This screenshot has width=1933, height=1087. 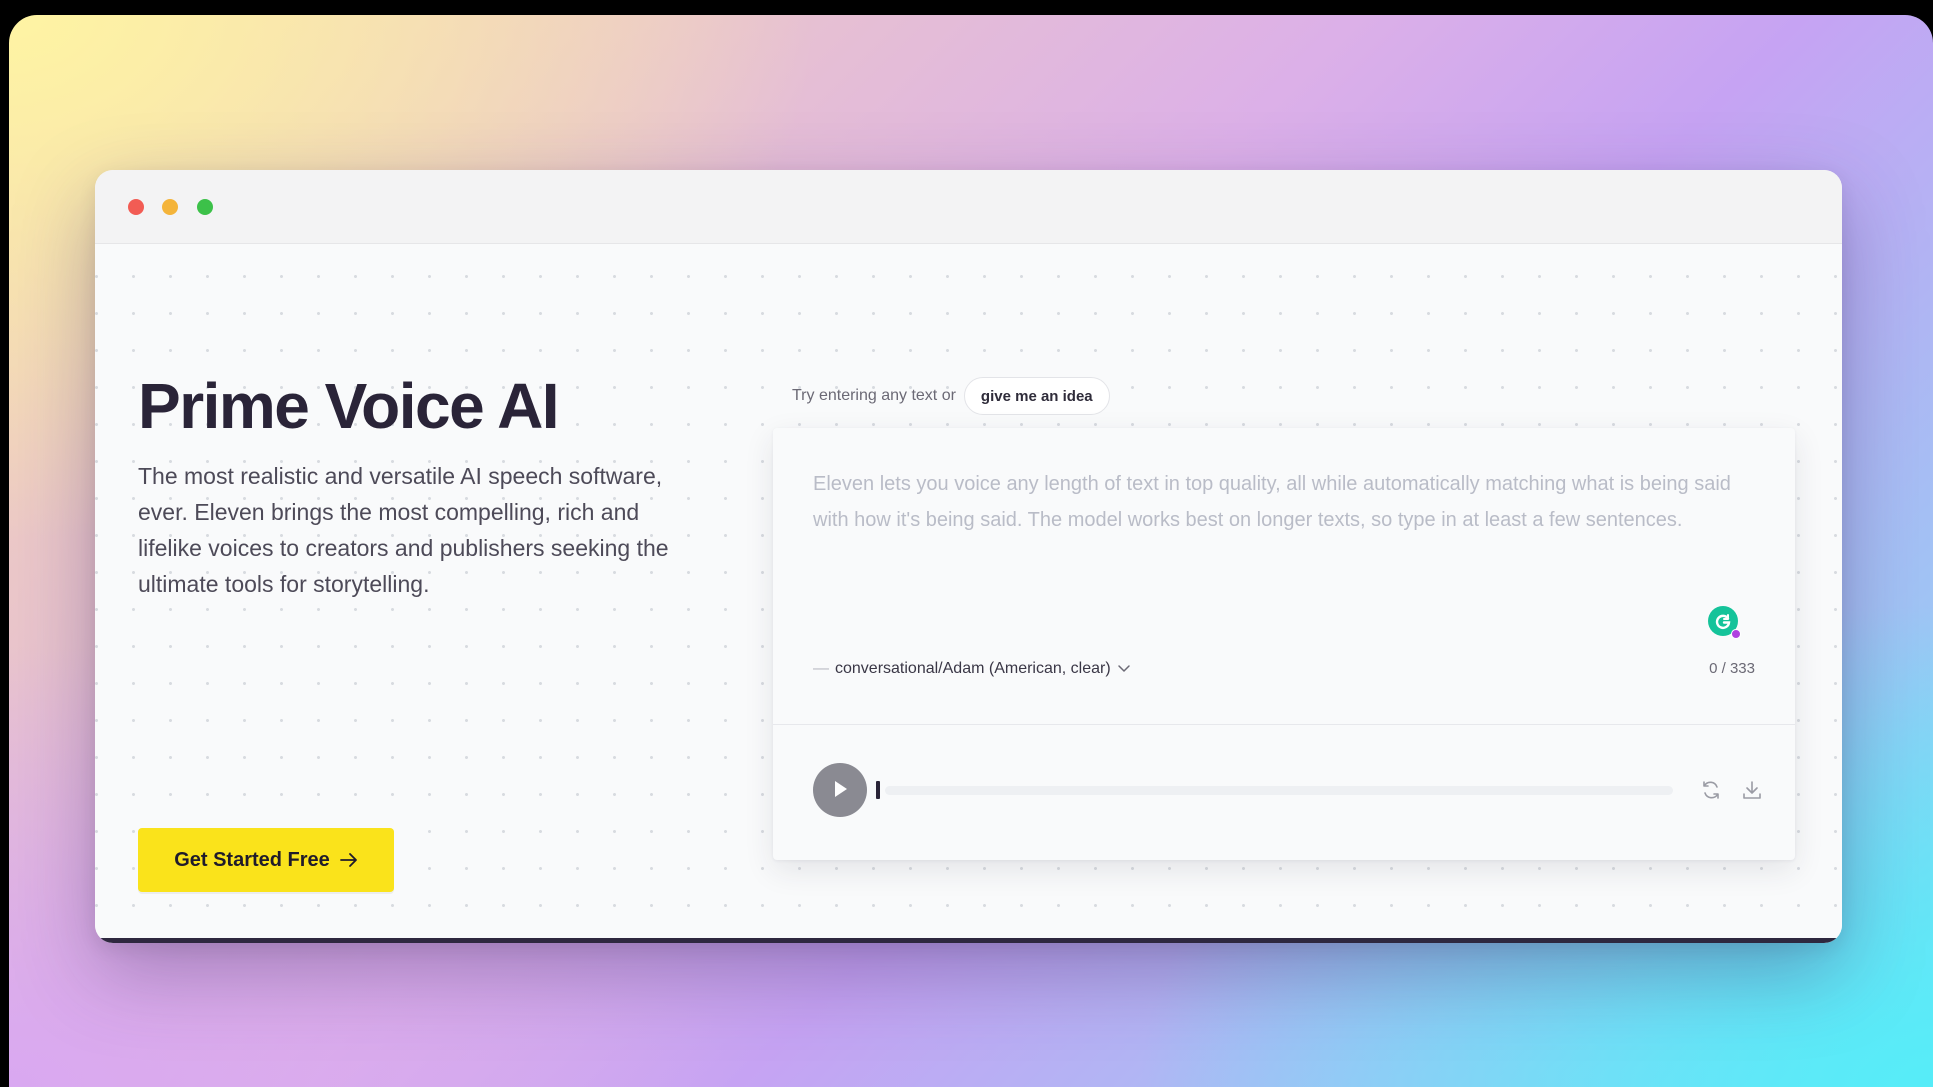 I want to click on get-started-label: Get Started Free, so click(x=252, y=859).